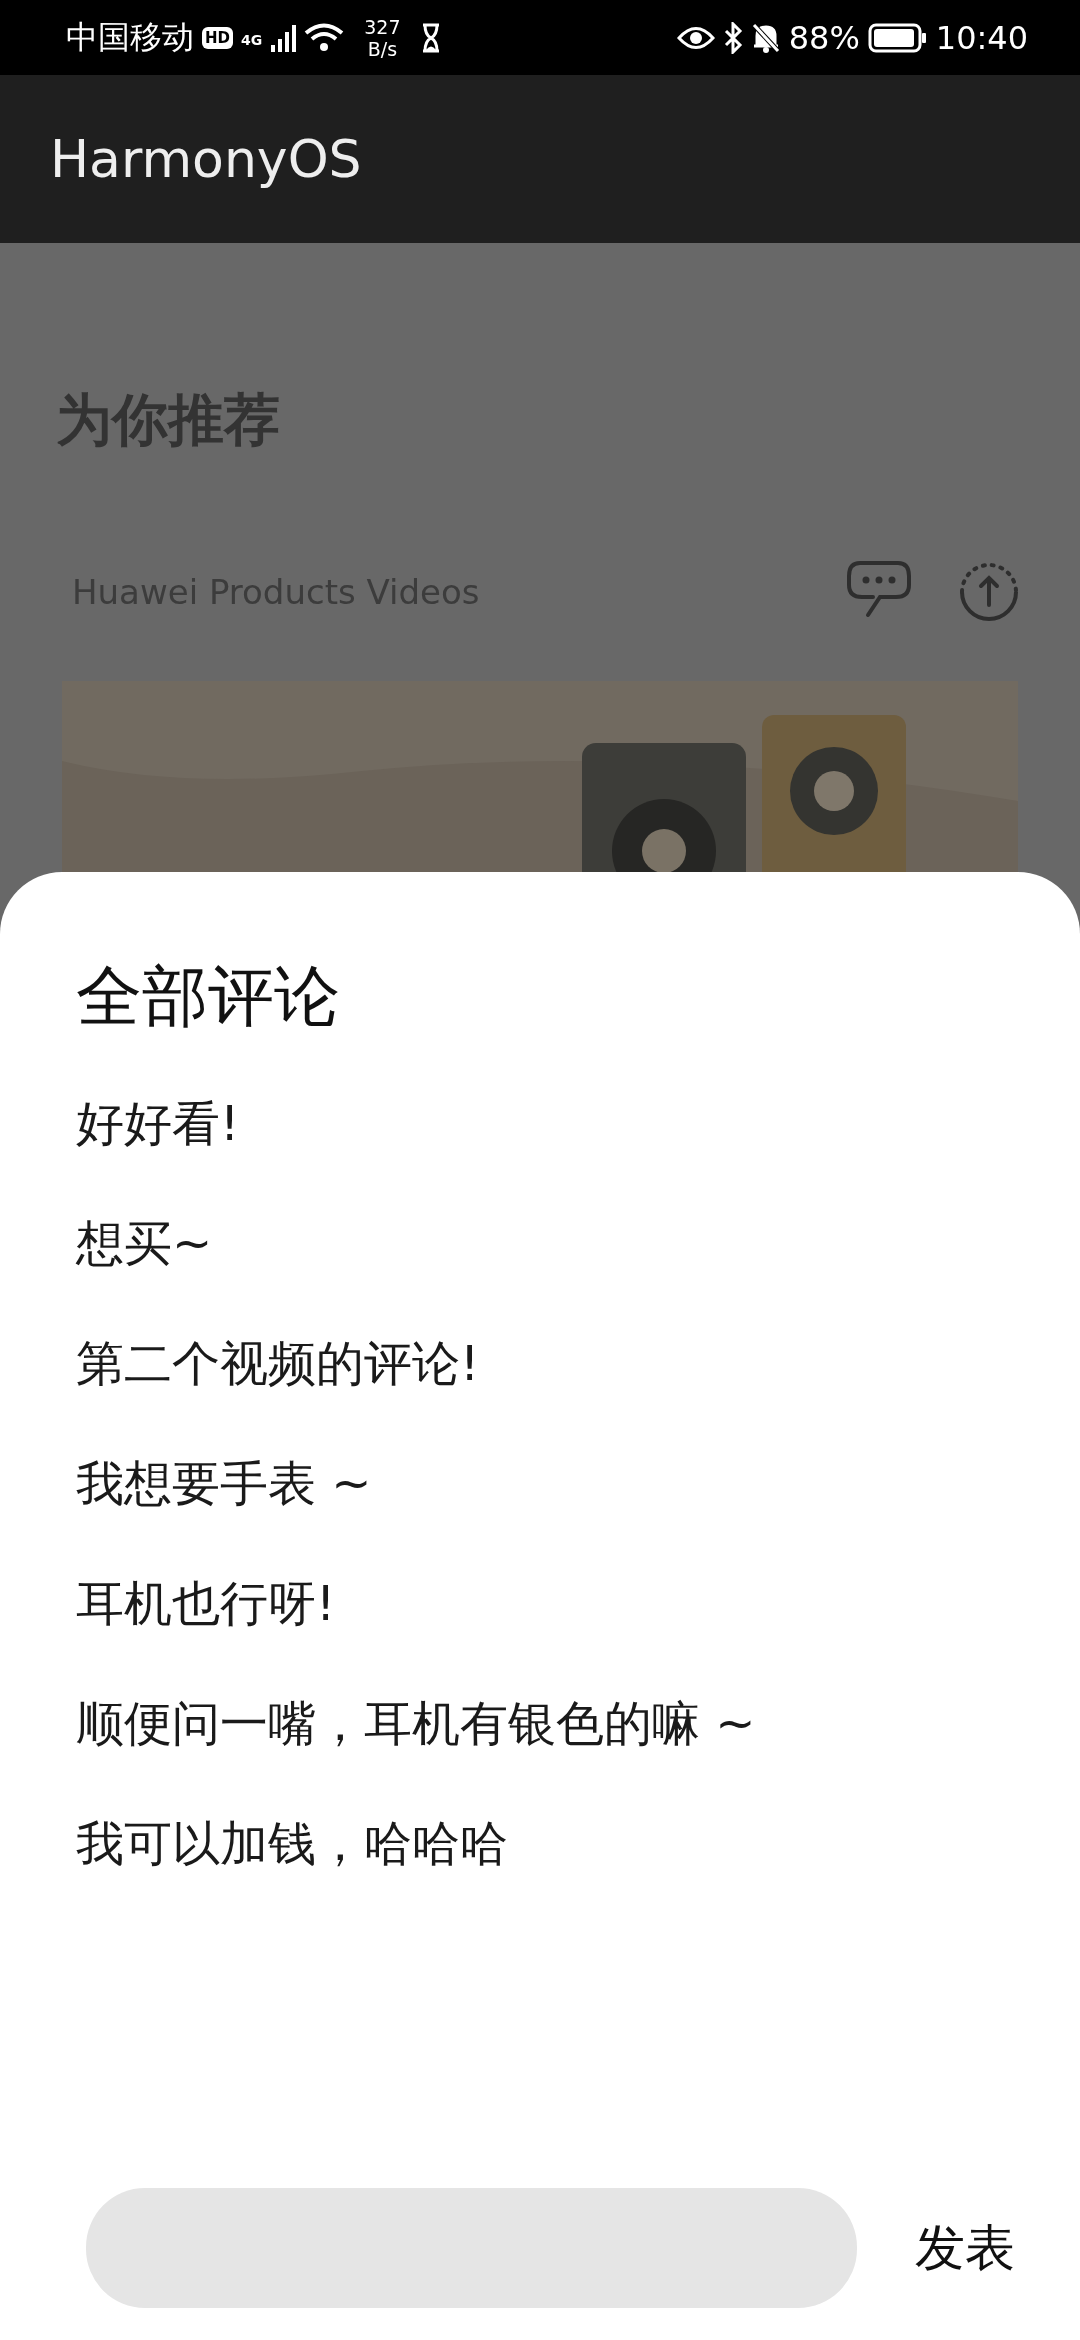  What do you see at coordinates (130, 37) in the screenshot?
I see `carrier-name: 中国移动` at bounding box center [130, 37].